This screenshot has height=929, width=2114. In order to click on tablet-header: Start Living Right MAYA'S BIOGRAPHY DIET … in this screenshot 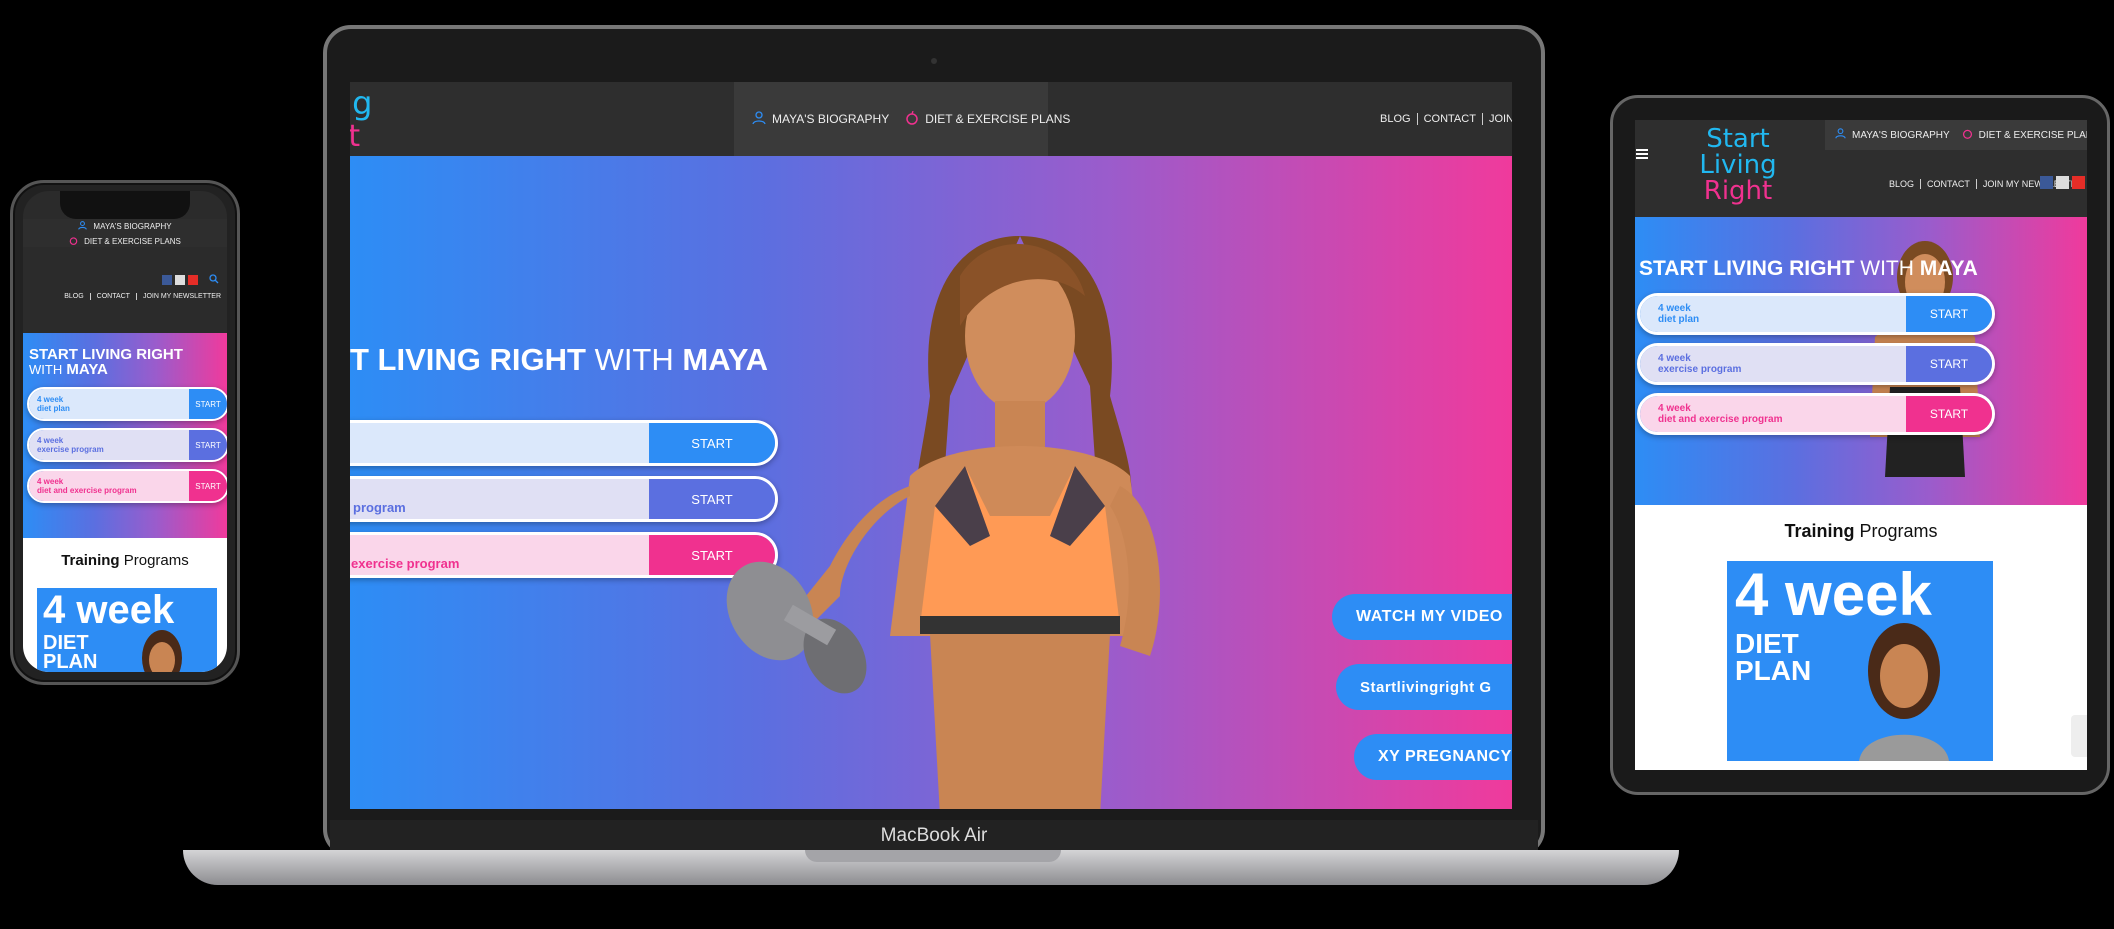, I will do `click(1861, 168)`.